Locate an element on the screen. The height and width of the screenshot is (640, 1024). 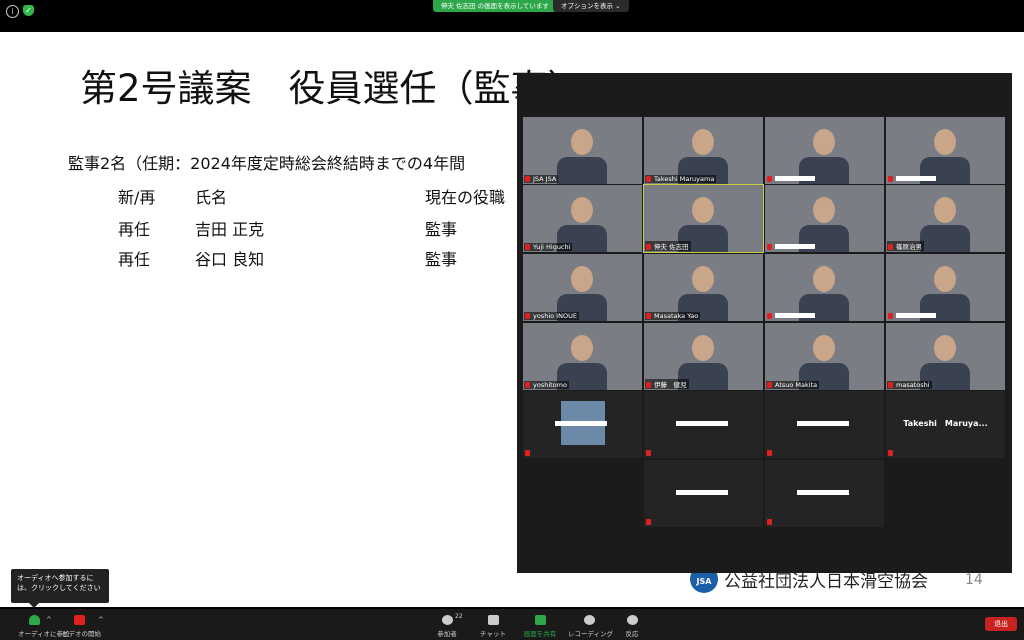
shield-icon: ✓ is located at coordinates (28, 10).